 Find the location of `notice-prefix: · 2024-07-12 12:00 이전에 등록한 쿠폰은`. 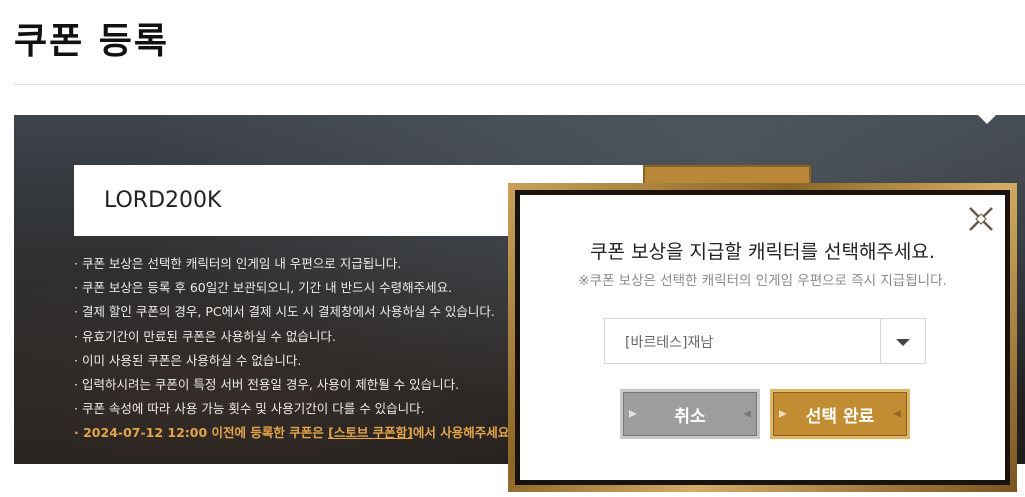

notice-prefix: · 2024-07-12 12:00 이전에 등록한 쿠폰은 is located at coordinates (201, 433).